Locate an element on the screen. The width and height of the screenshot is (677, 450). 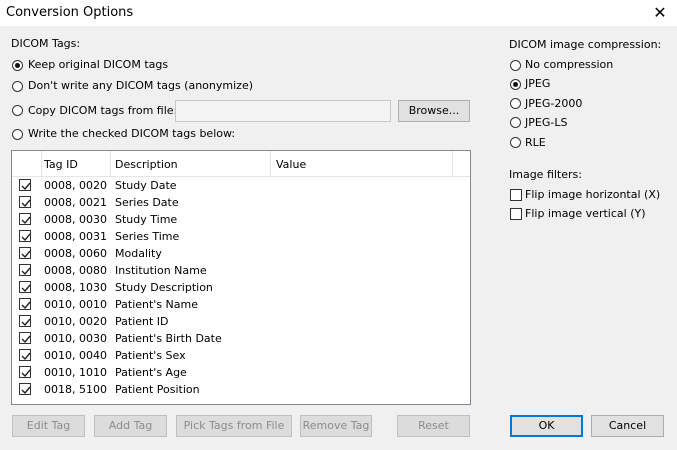
tag-list-header: Tag ID Description Value is located at coordinates (241, 164).